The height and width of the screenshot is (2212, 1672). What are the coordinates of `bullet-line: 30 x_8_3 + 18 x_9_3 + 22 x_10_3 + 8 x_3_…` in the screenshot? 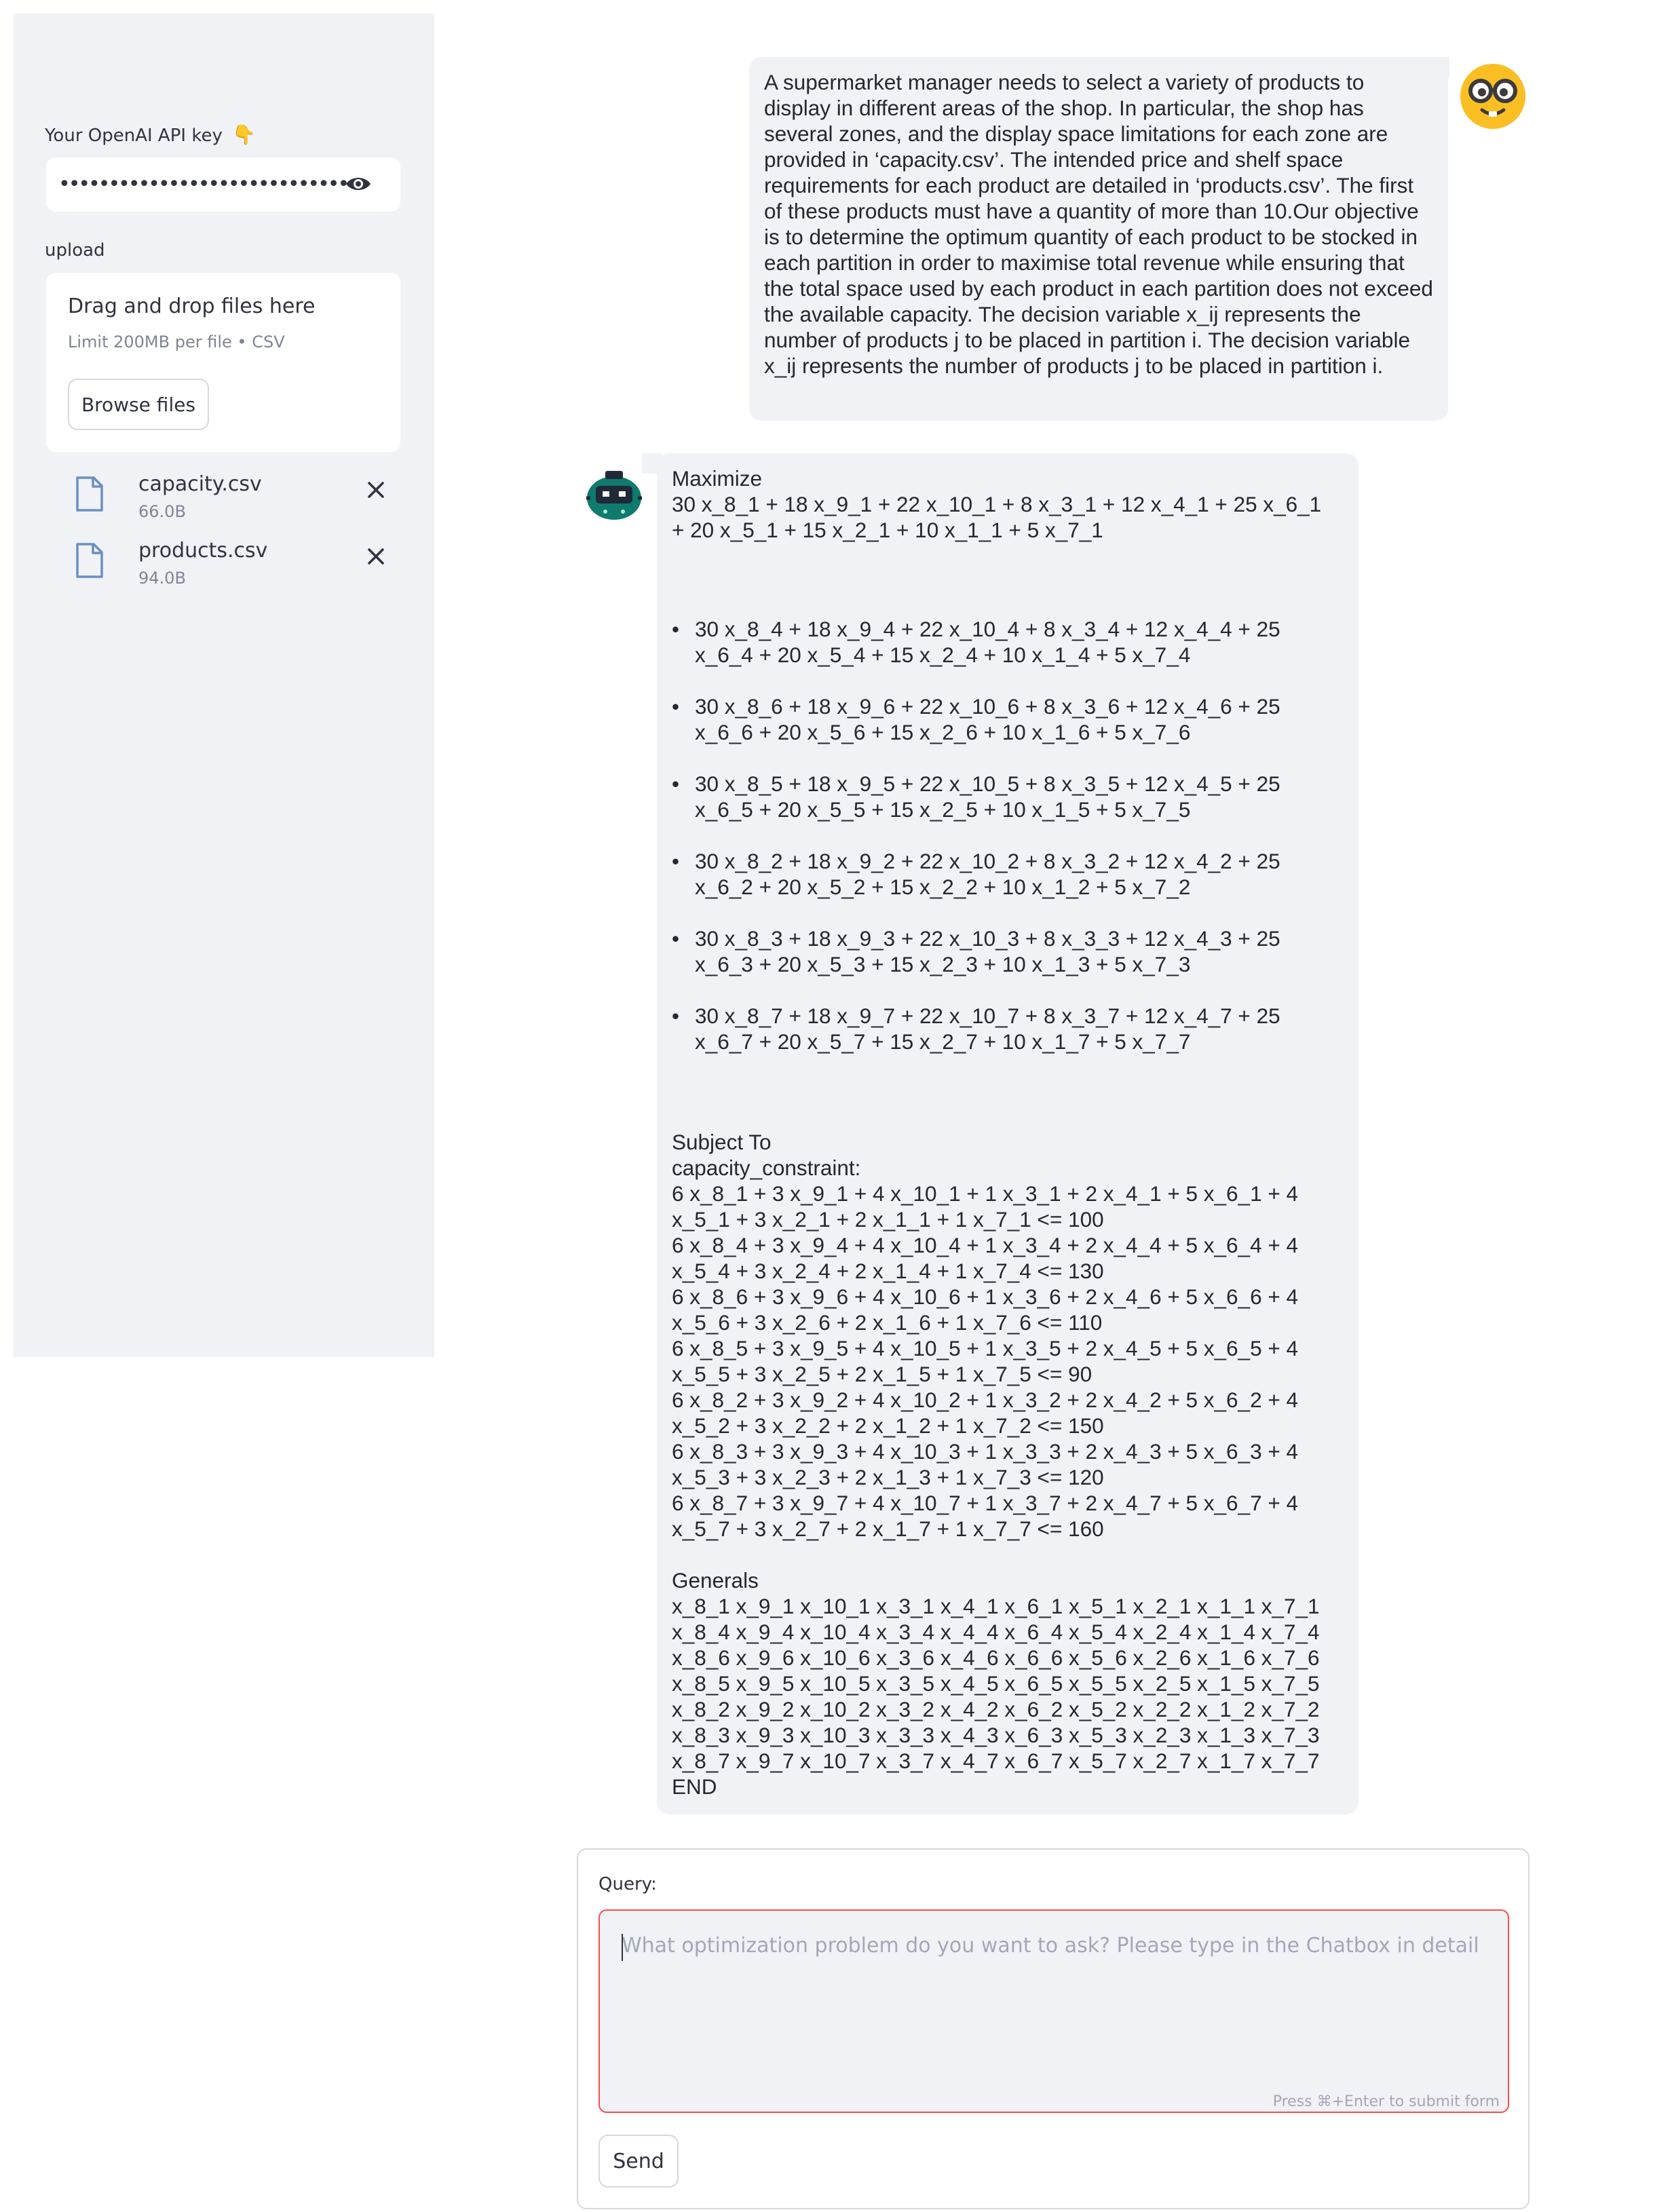 It's located at (987, 938).